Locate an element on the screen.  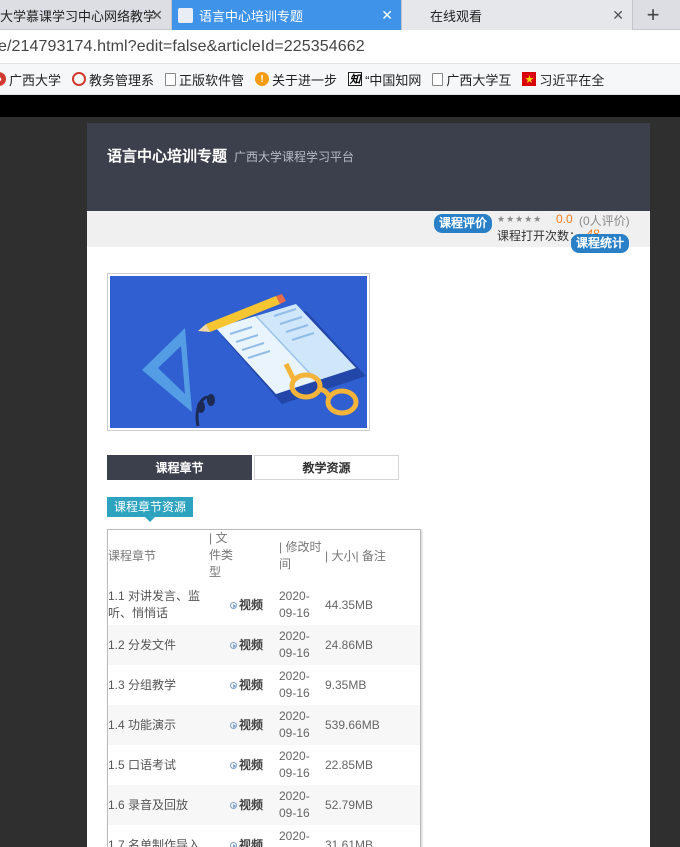
bookmark-news: ★ 习近平在全 is located at coordinates (563, 79).